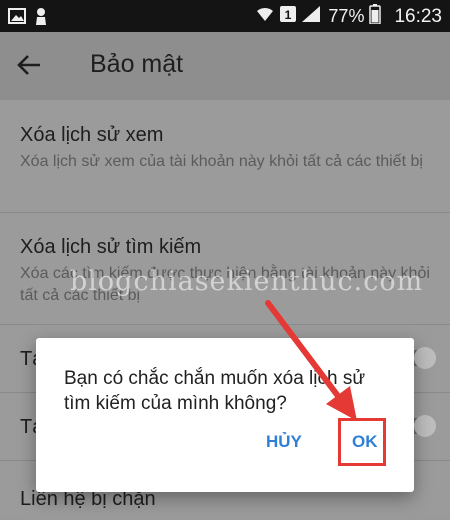 The image size is (450, 520). Describe the element at coordinates (225, 16) in the screenshot. I see `status-bar: 1 77% 16:23` at that location.